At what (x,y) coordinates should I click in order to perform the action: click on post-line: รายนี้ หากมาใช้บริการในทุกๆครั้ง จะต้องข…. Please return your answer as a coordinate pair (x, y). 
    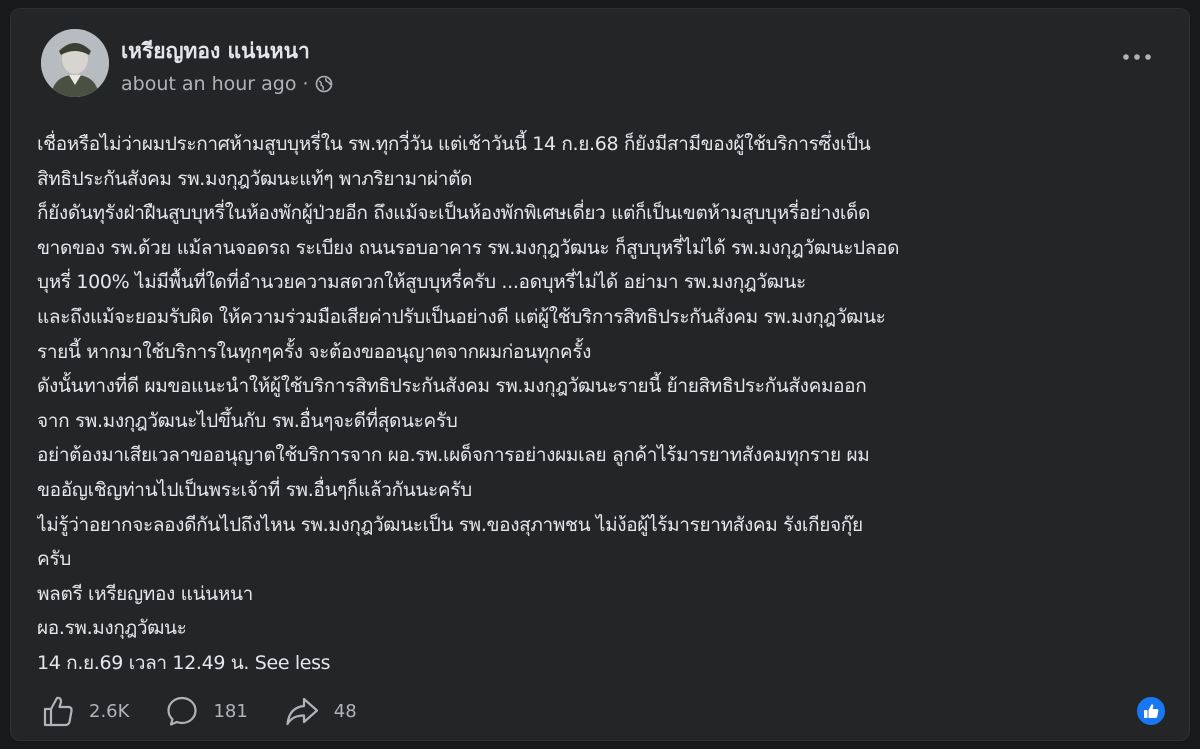
    Looking at the image, I should click on (314, 351).